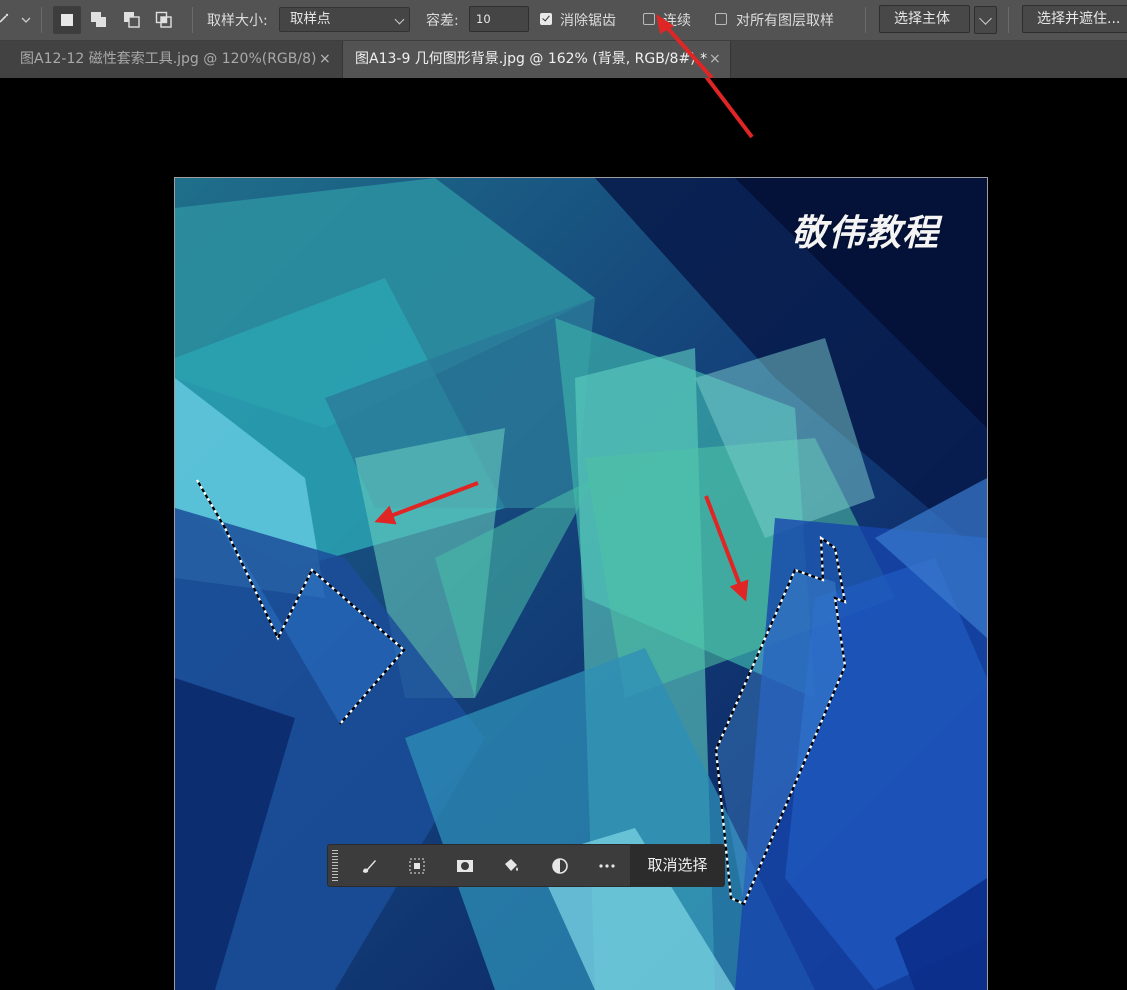 The width and height of the screenshot is (1127, 990). I want to click on mask-icon, so click(465, 866).